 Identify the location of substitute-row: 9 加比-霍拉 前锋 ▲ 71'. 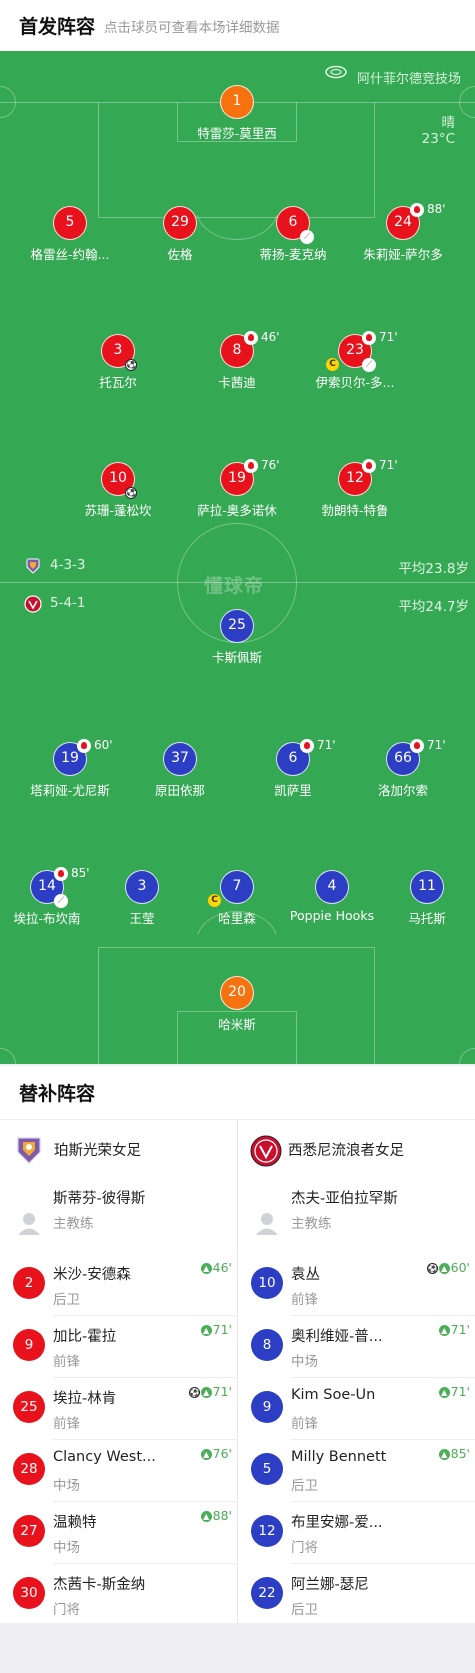
(125, 1346).